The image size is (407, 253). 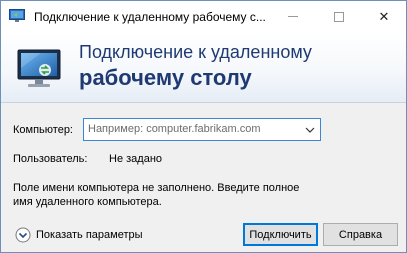 What do you see at coordinates (43, 130) in the screenshot?
I see `computer-label: Компьютер:` at bounding box center [43, 130].